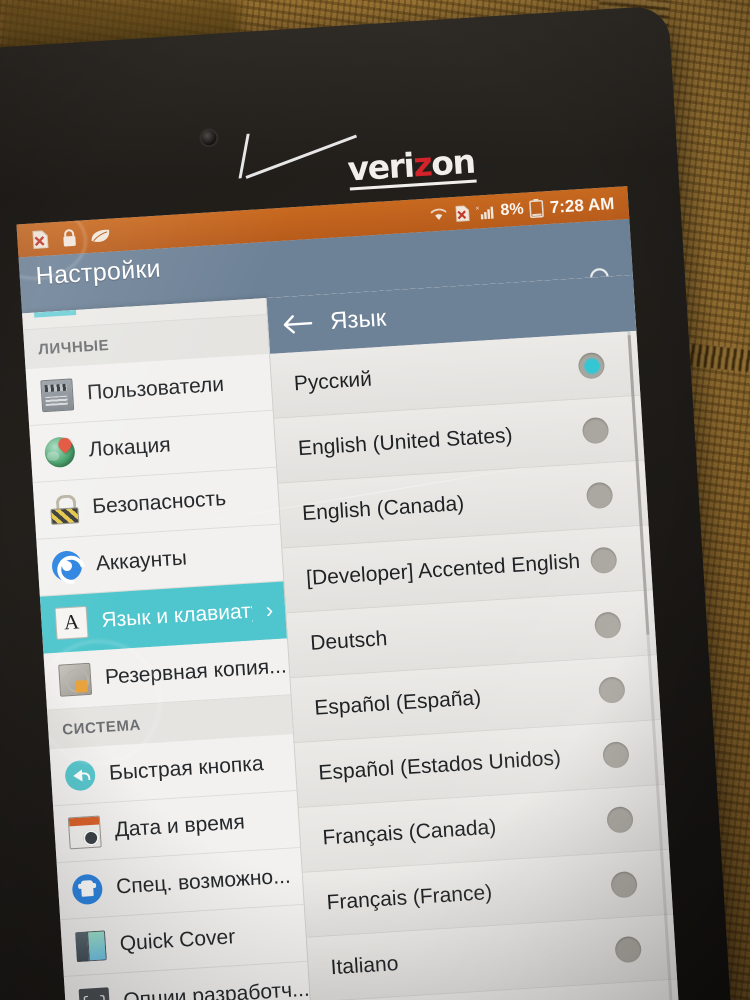 Image resolution: width=750 pixels, height=1000 pixels. Describe the element at coordinates (84, 832) in the screenshot. I see `date-time-icon` at that location.